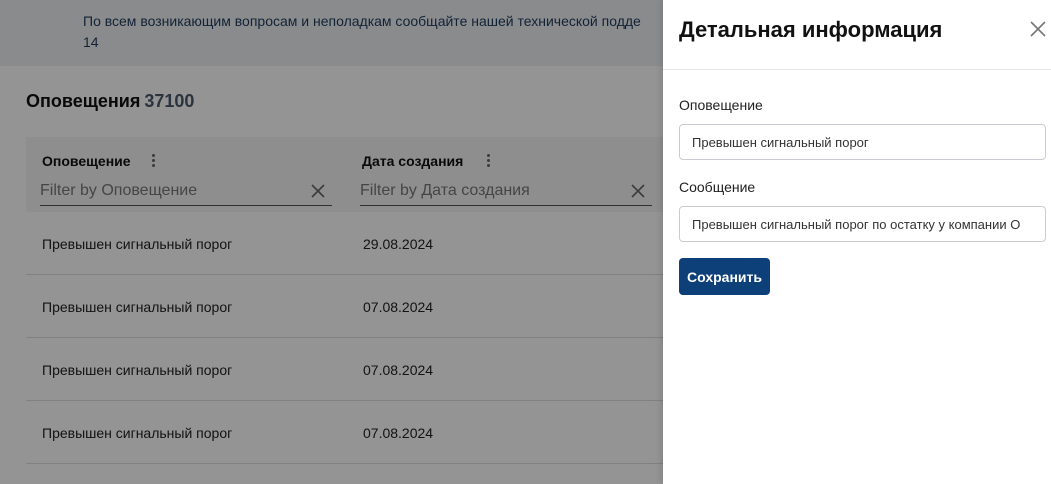 The height and width of the screenshot is (484, 1051). Describe the element at coordinates (717, 187) in the screenshot. I see `message-field-label: Сообщение` at that location.